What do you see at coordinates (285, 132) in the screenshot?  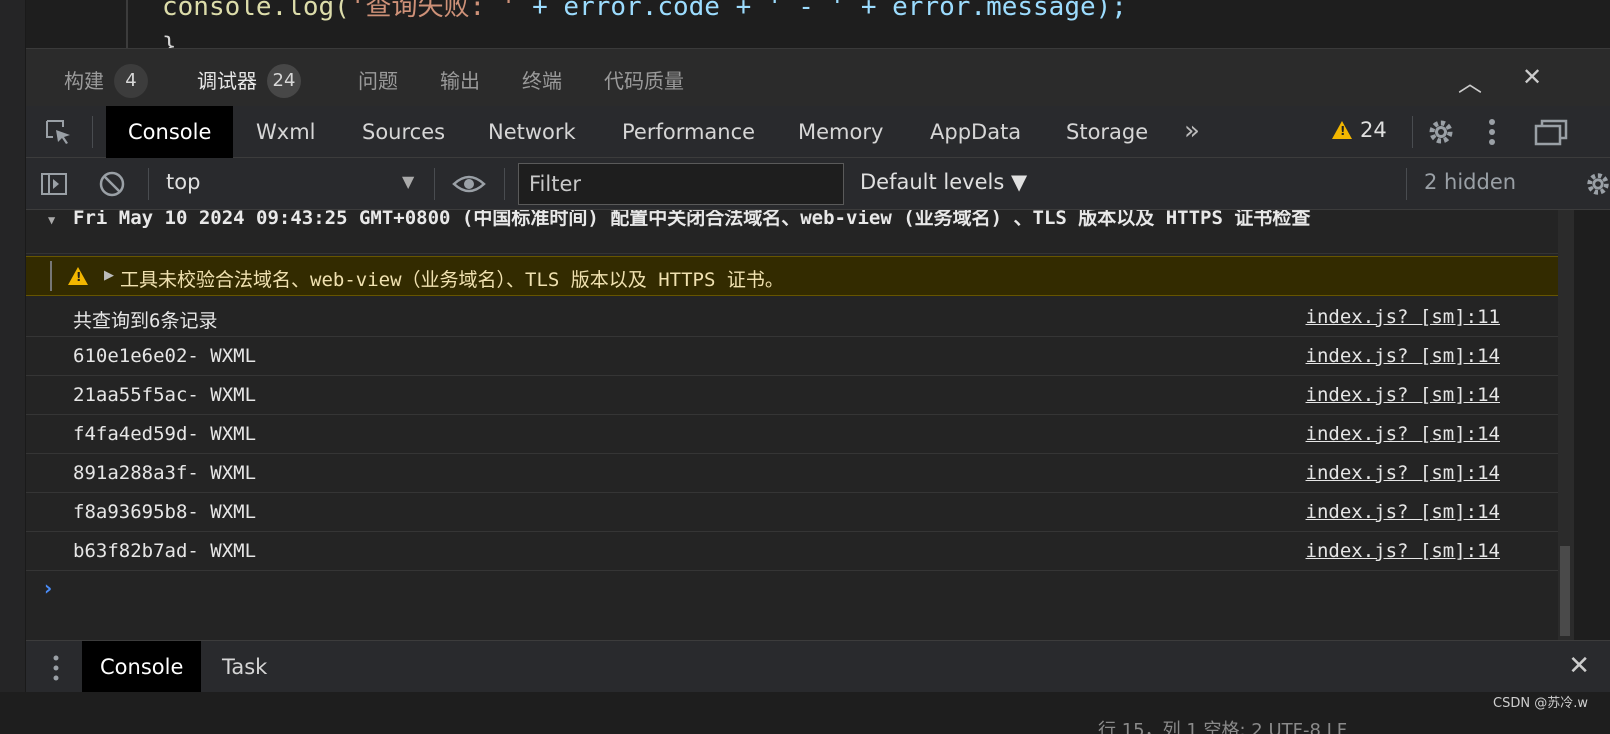 I see `tab-wxml: Wxml` at bounding box center [285, 132].